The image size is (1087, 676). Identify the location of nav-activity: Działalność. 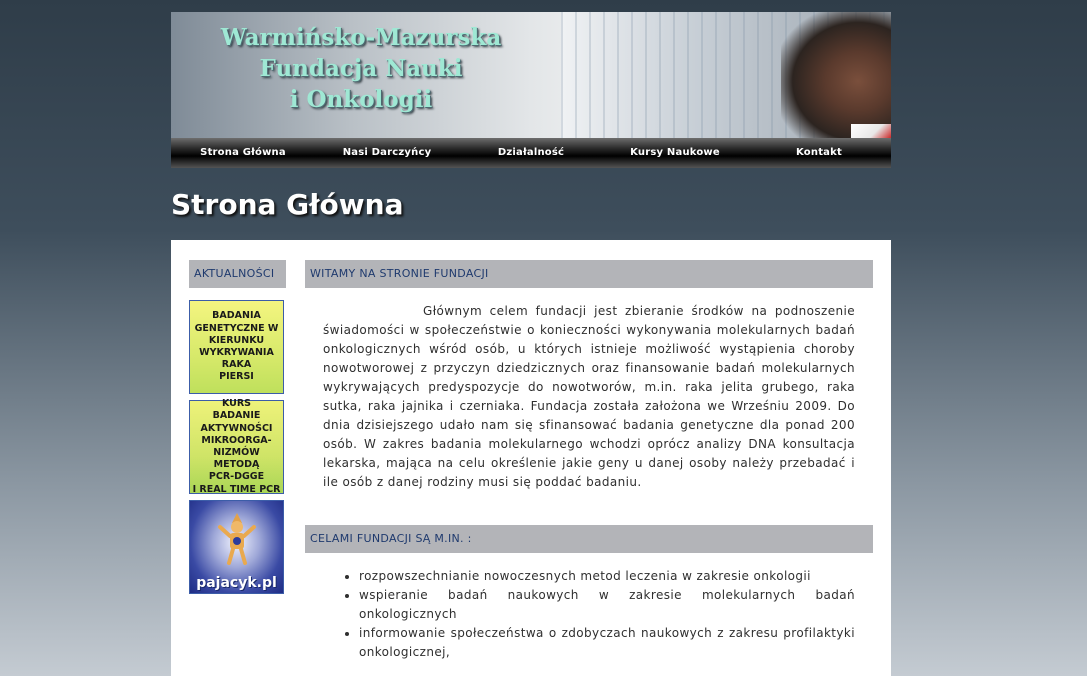
(531, 153).